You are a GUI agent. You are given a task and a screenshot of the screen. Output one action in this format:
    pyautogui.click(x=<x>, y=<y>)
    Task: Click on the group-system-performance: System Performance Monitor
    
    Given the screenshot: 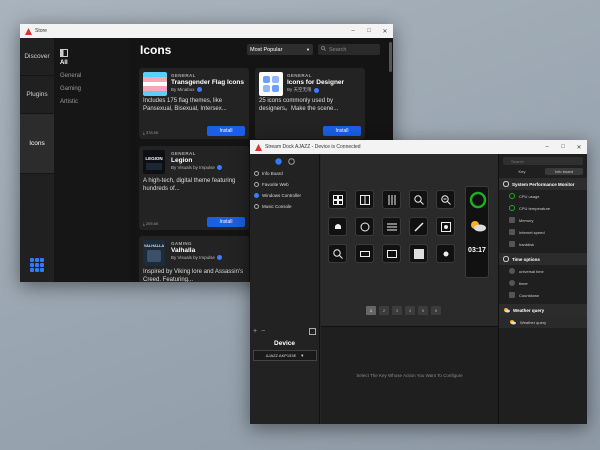 What is the action you would take?
    pyautogui.click(x=543, y=184)
    